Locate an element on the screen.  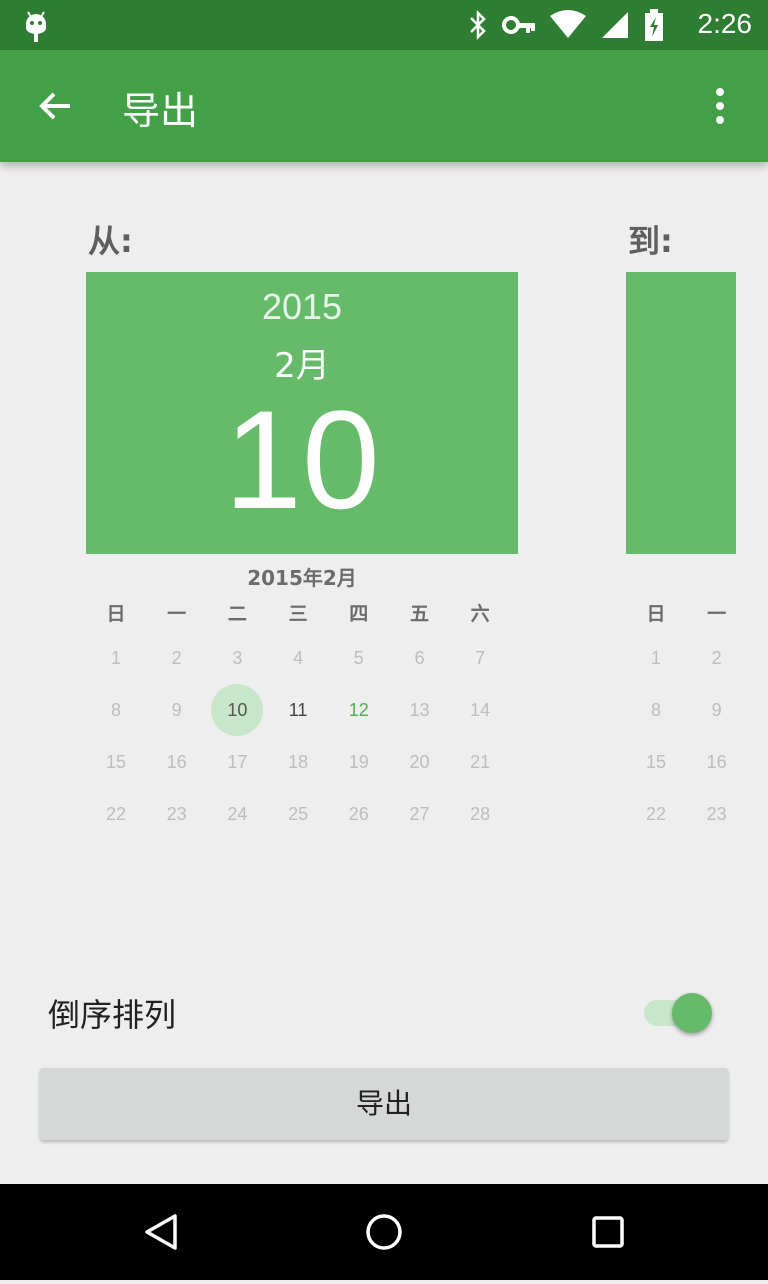
to-day-cell: 23 is located at coordinates (716, 814).